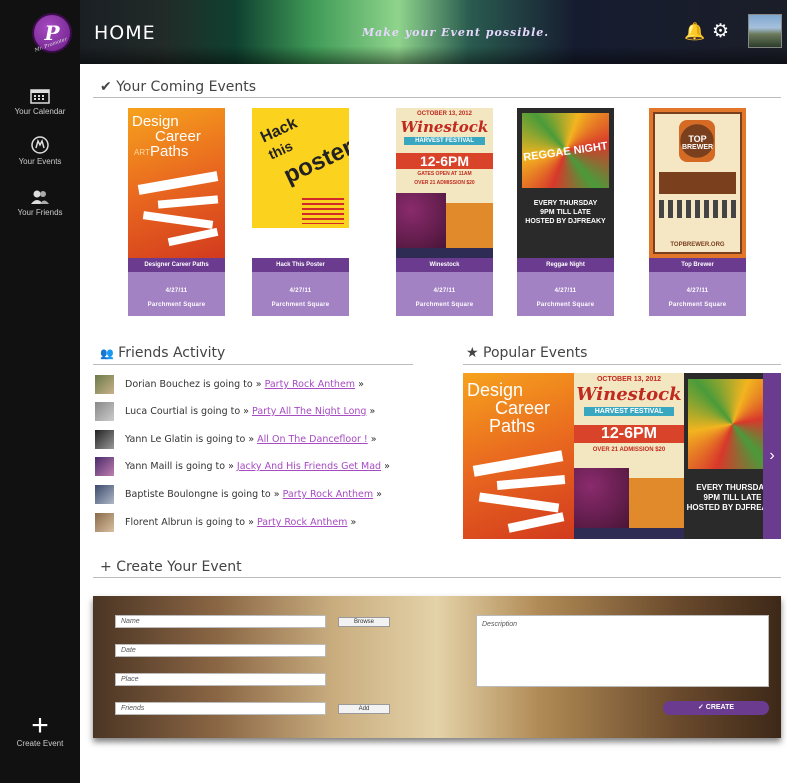  Describe the element at coordinates (106, 87) in the screenshot. I see `check-icon: ✔` at that location.